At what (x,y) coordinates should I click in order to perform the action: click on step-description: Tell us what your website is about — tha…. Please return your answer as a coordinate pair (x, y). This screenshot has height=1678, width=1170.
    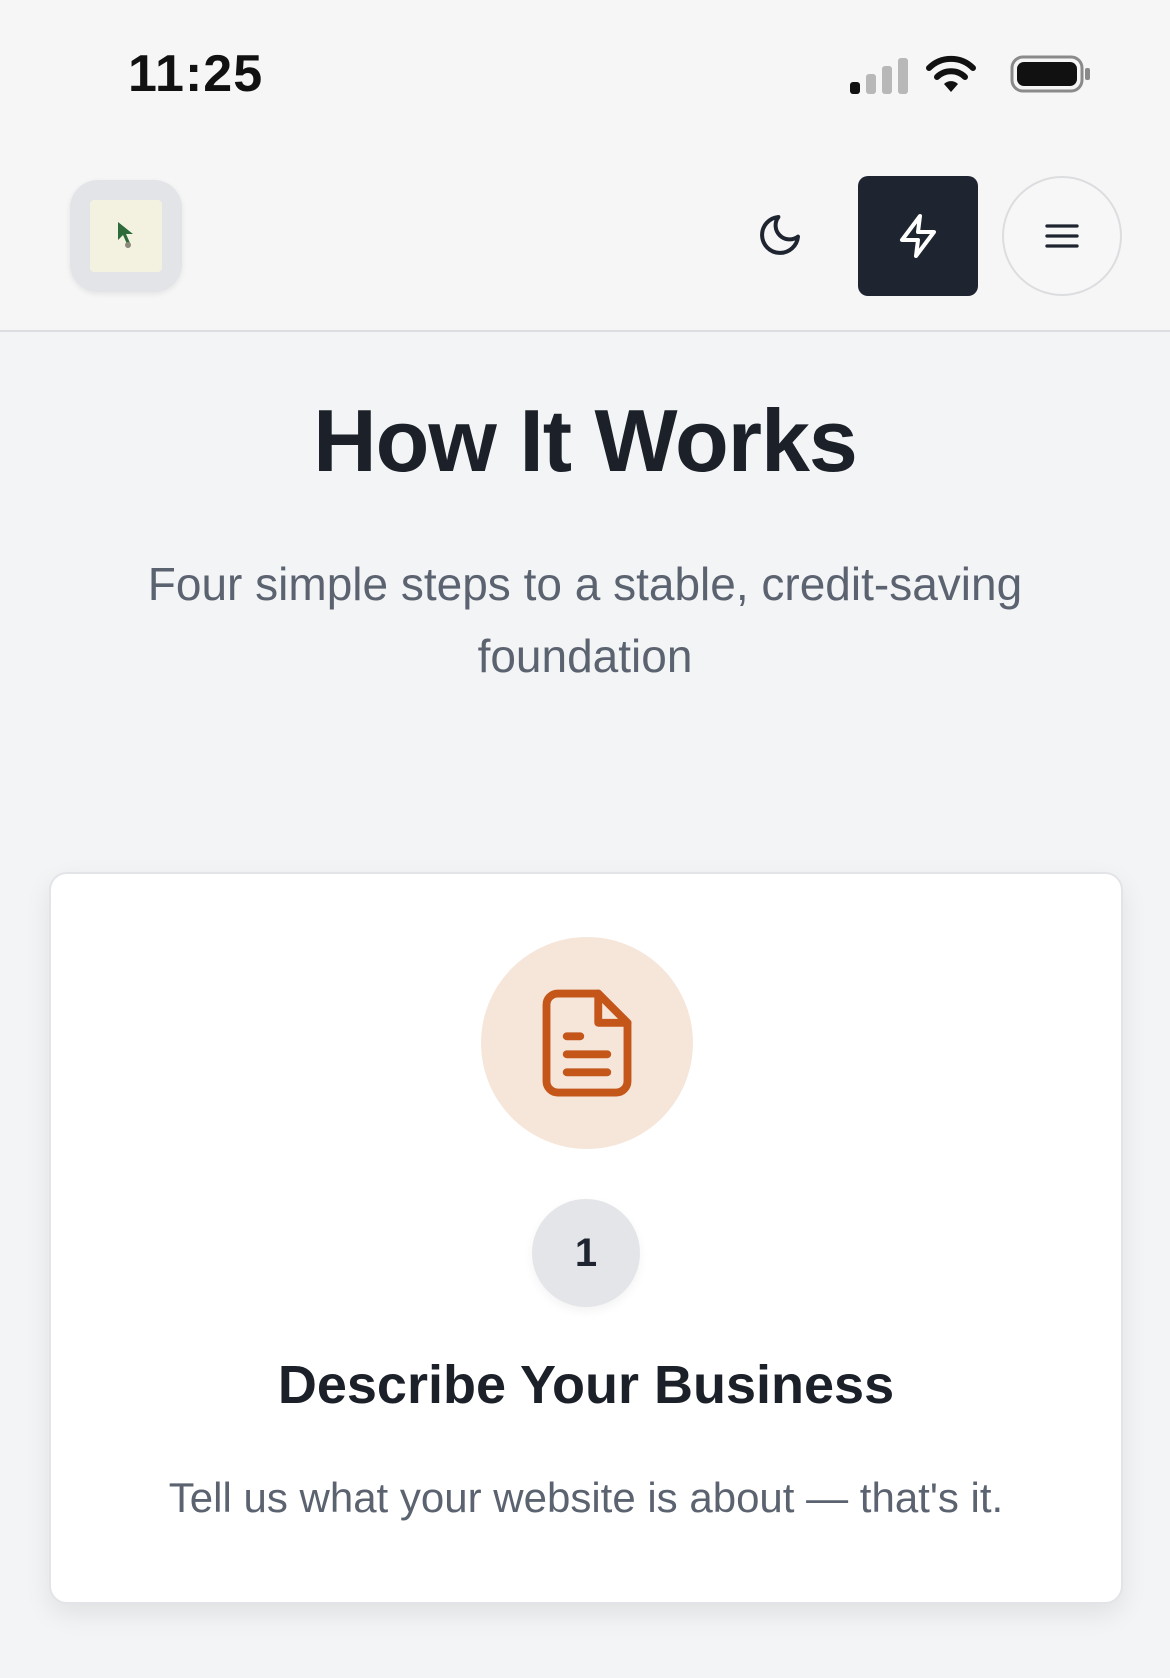
    Looking at the image, I should click on (586, 1497).